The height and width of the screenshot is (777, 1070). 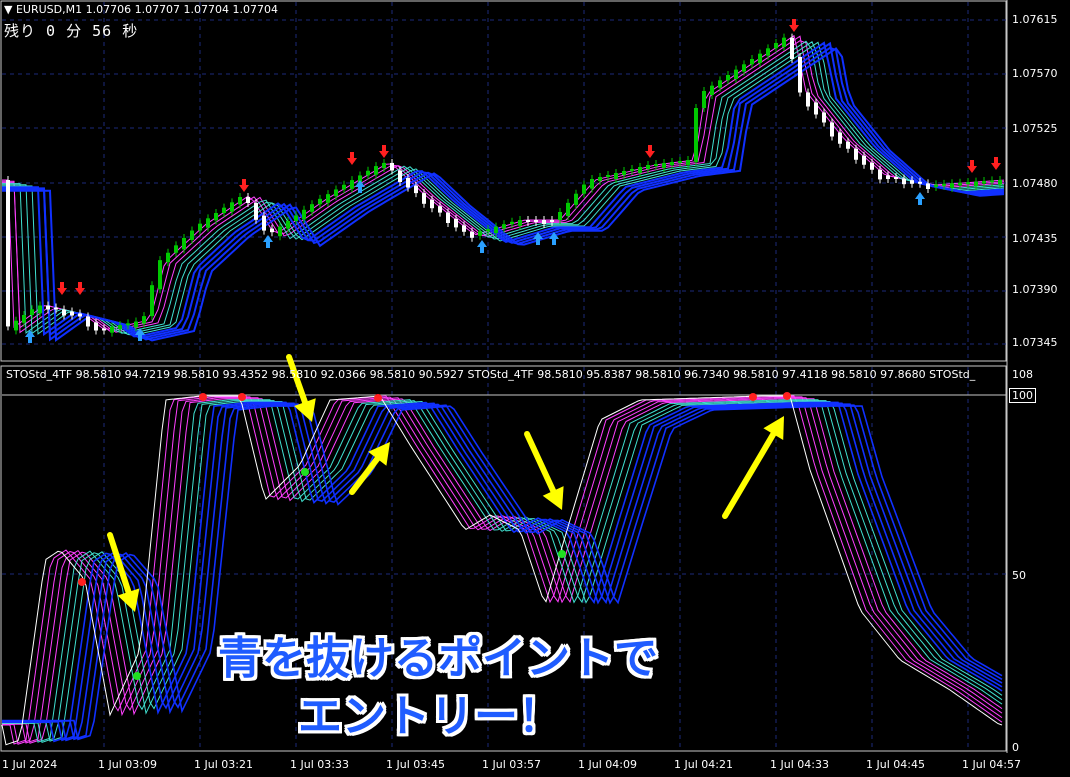 What do you see at coordinates (71, 31) in the screenshot?
I see `candle-timer: 残り 0 分 56 秒` at bounding box center [71, 31].